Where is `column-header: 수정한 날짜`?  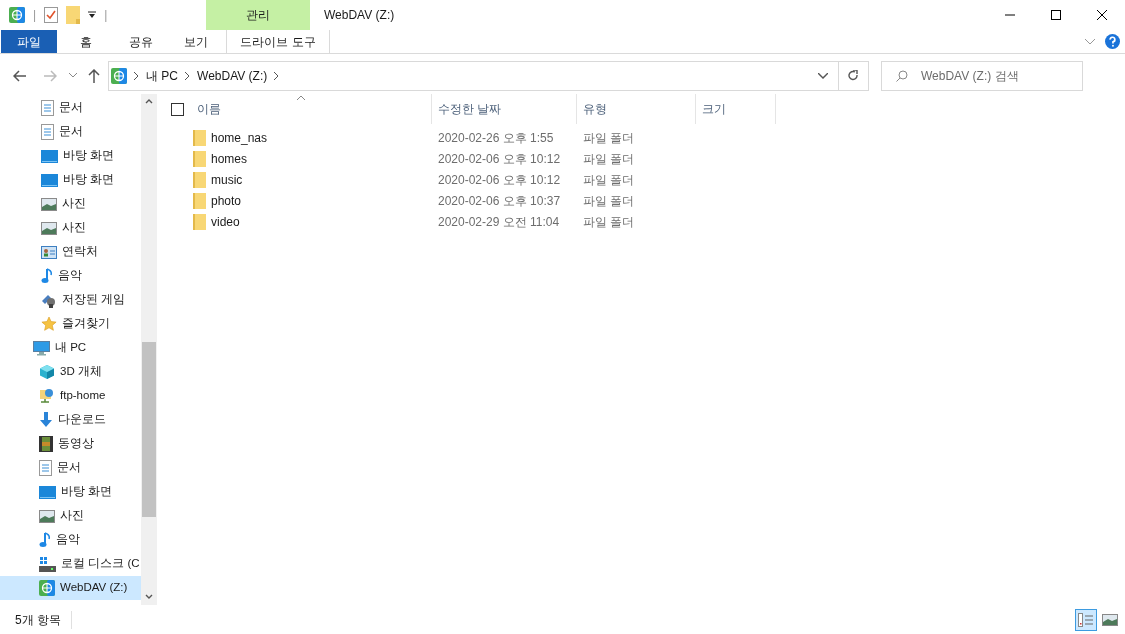
column-header: 수정한 날짜 is located at coordinates (504, 109).